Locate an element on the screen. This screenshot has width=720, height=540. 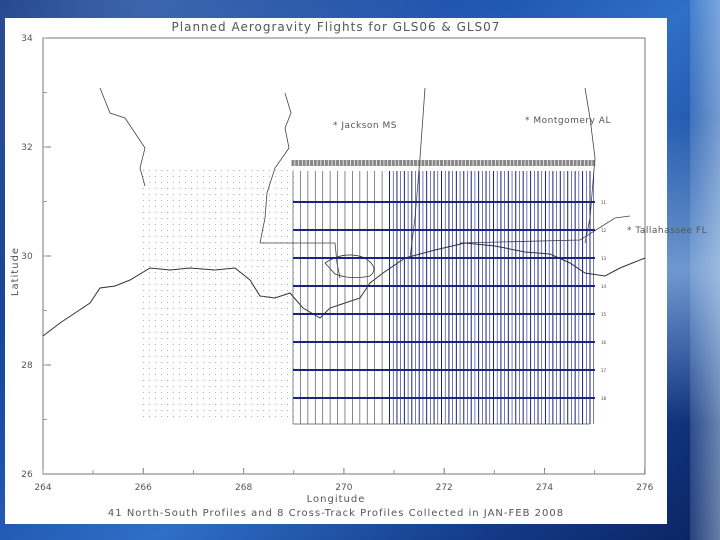
cross-track-label: 14 is located at coordinates (604, 286).